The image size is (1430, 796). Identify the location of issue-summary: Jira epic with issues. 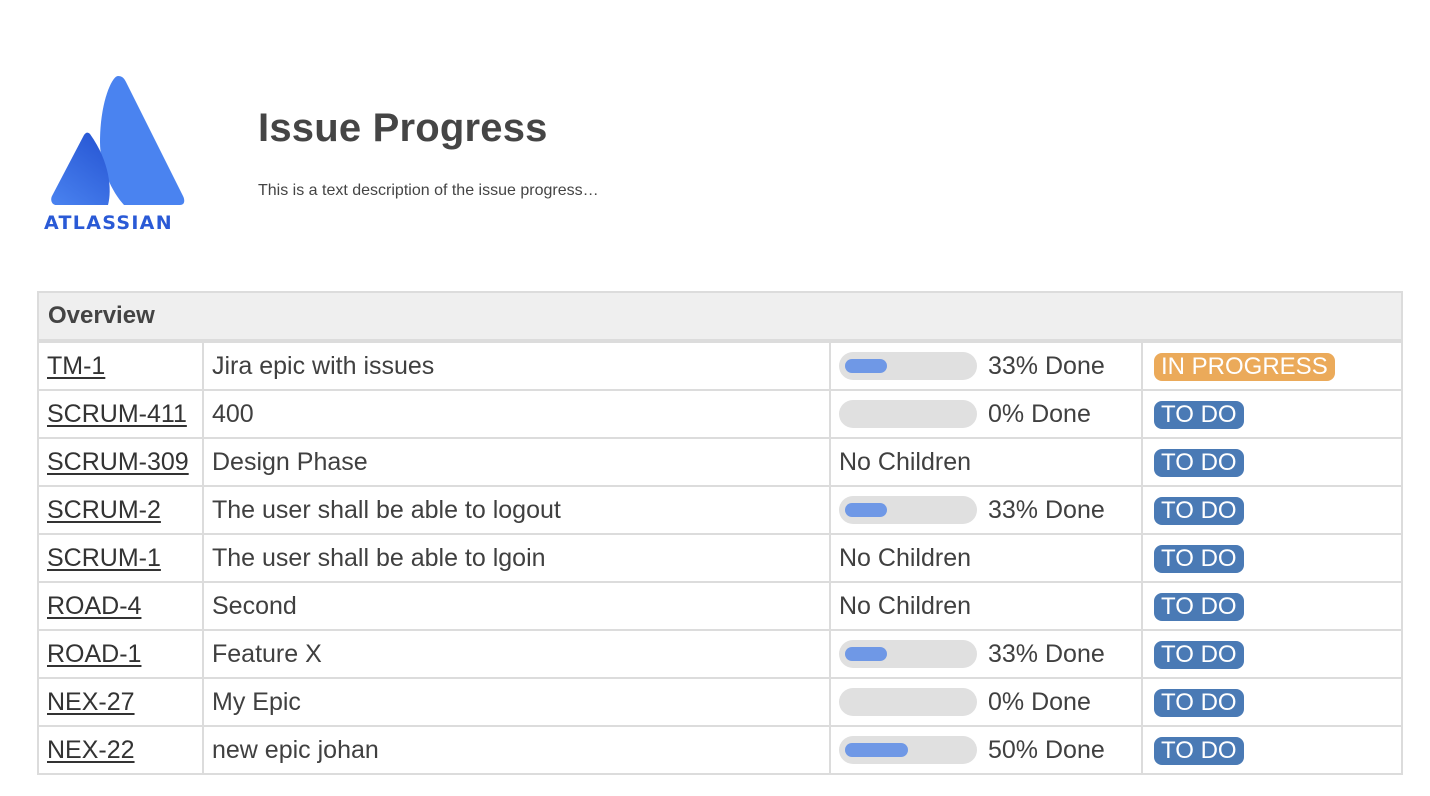
(516, 365).